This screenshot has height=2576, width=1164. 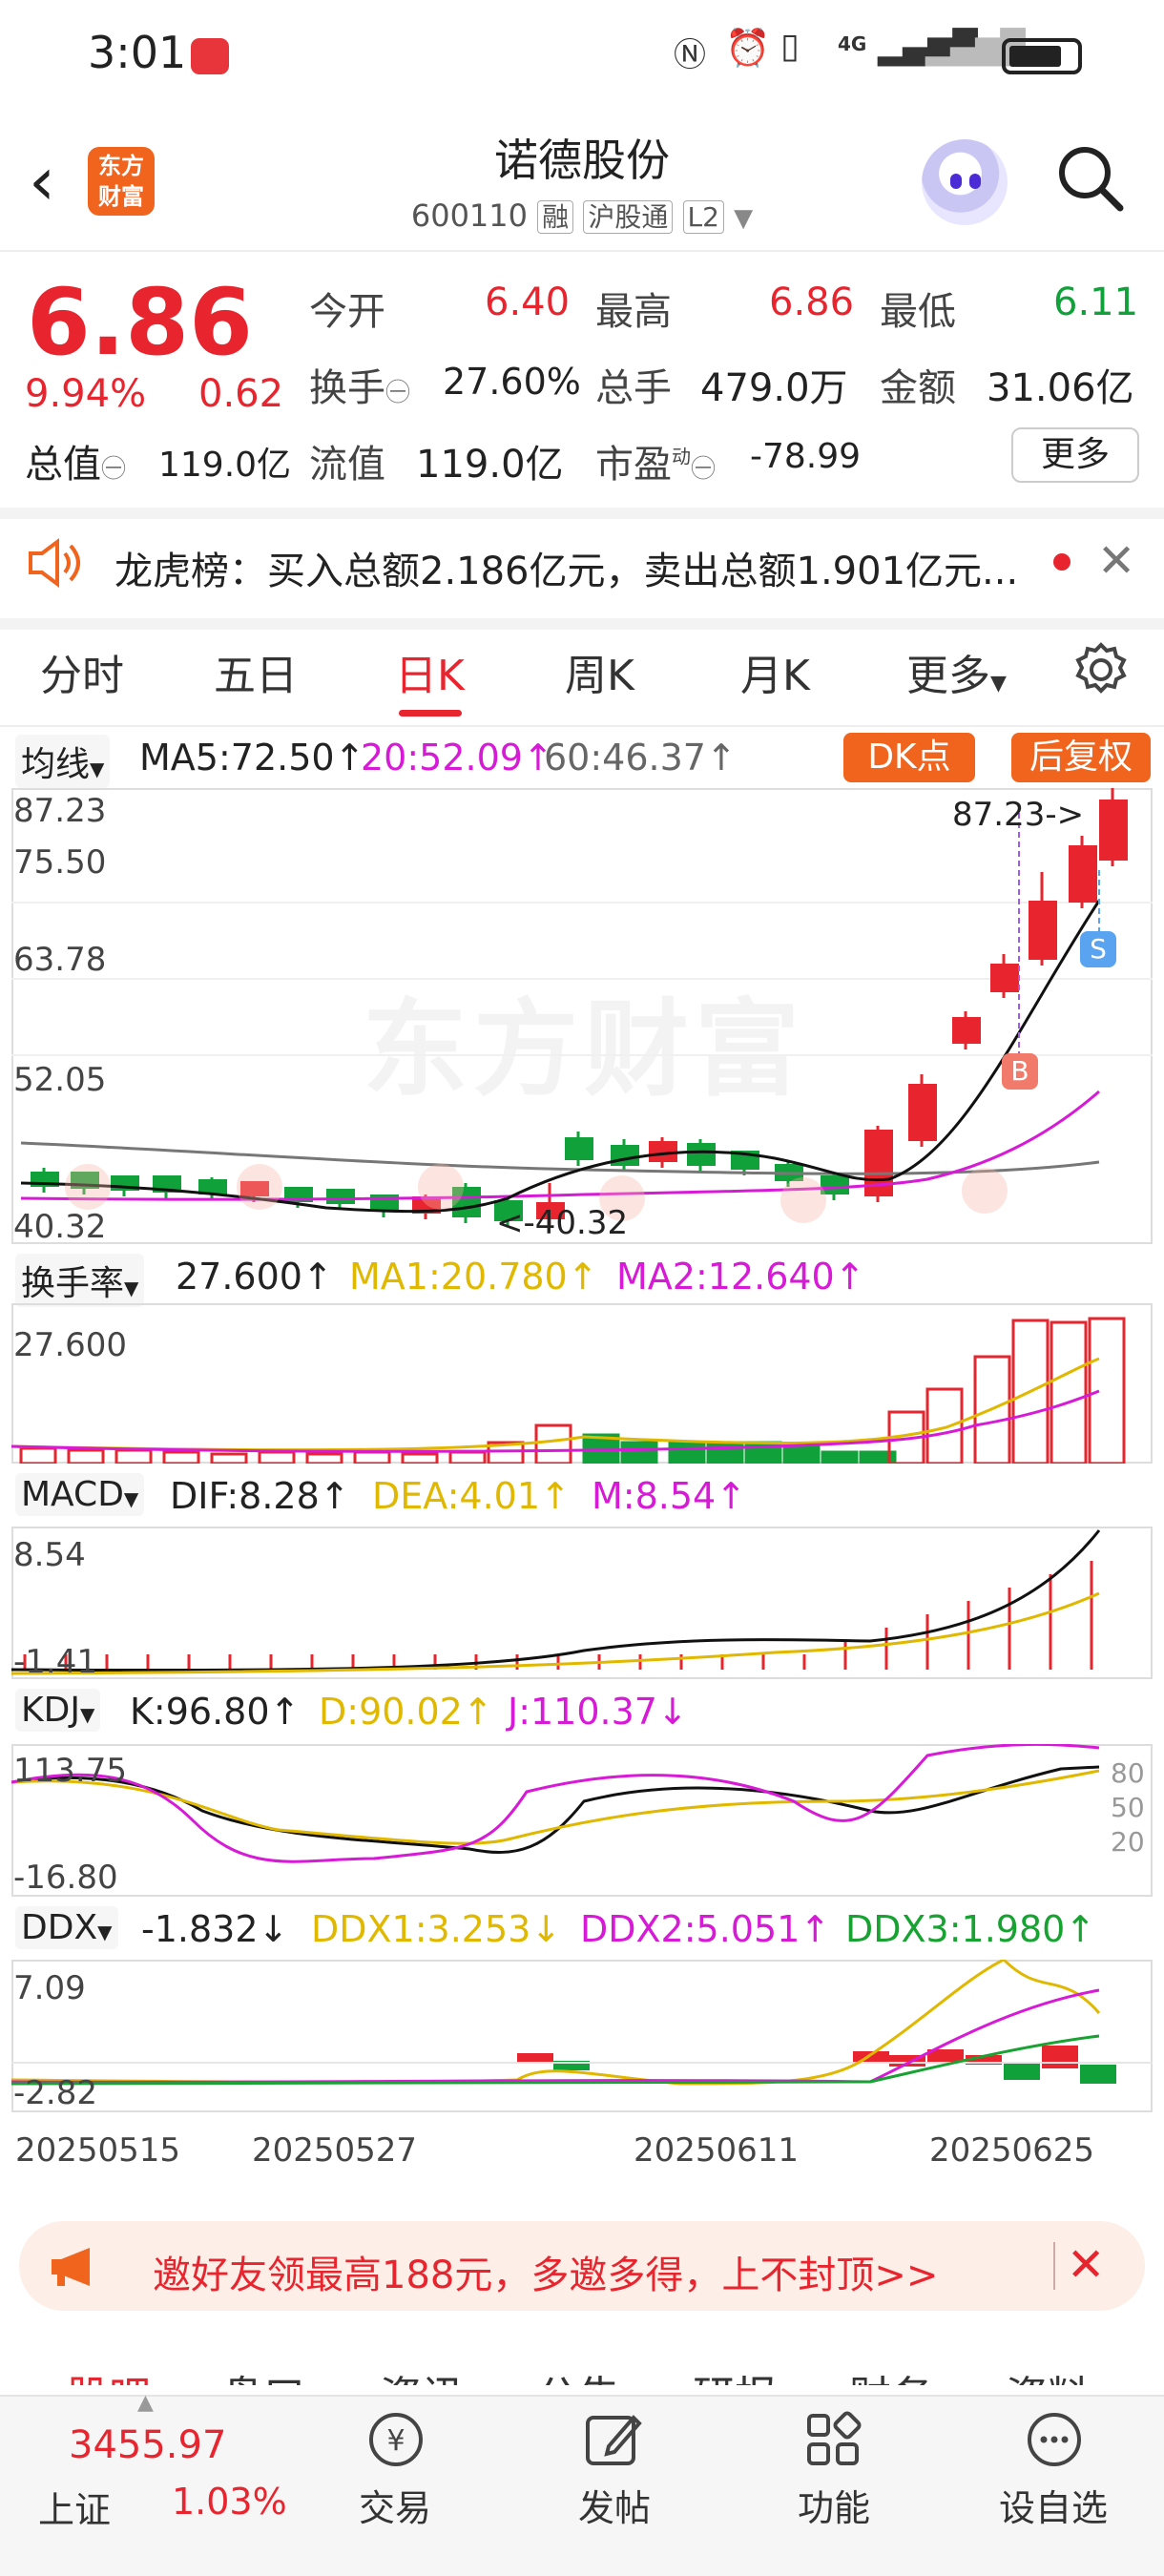 I want to click on functions-icon, so click(x=833, y=2439).